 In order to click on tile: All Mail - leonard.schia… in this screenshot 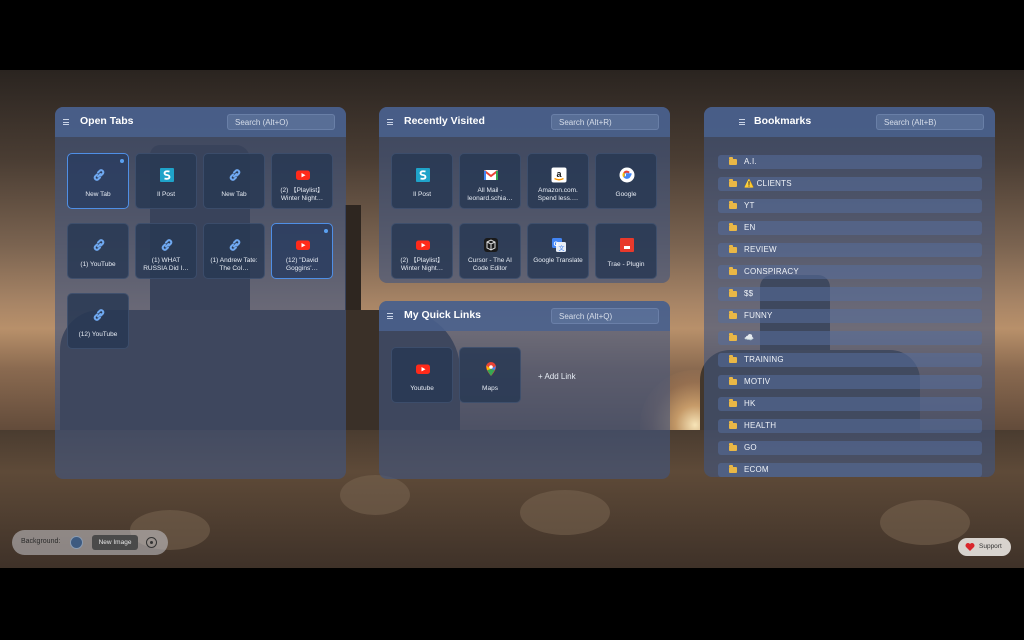, I will do `click(490, 181)`.